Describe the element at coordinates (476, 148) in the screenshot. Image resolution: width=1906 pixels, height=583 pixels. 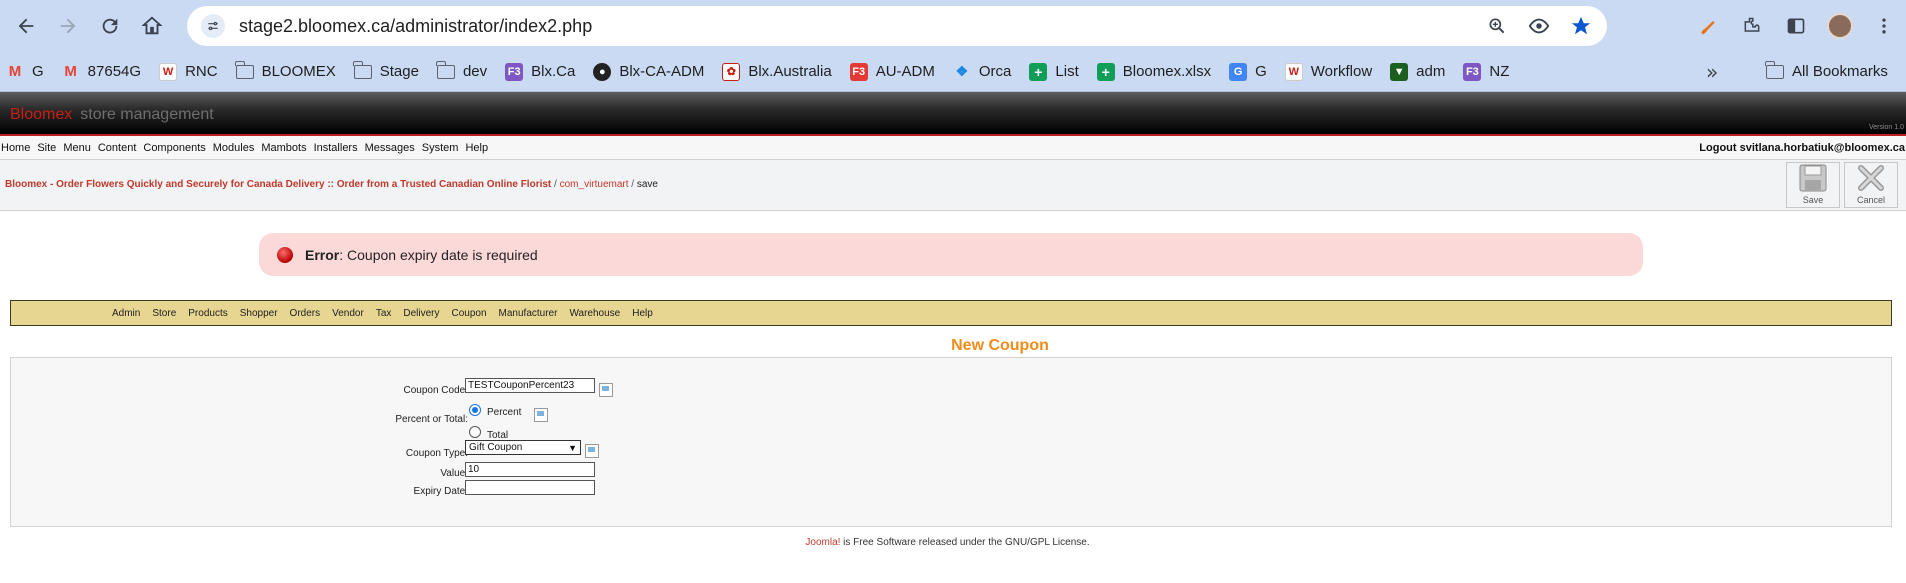
I see `menu-help: Help` at that location.